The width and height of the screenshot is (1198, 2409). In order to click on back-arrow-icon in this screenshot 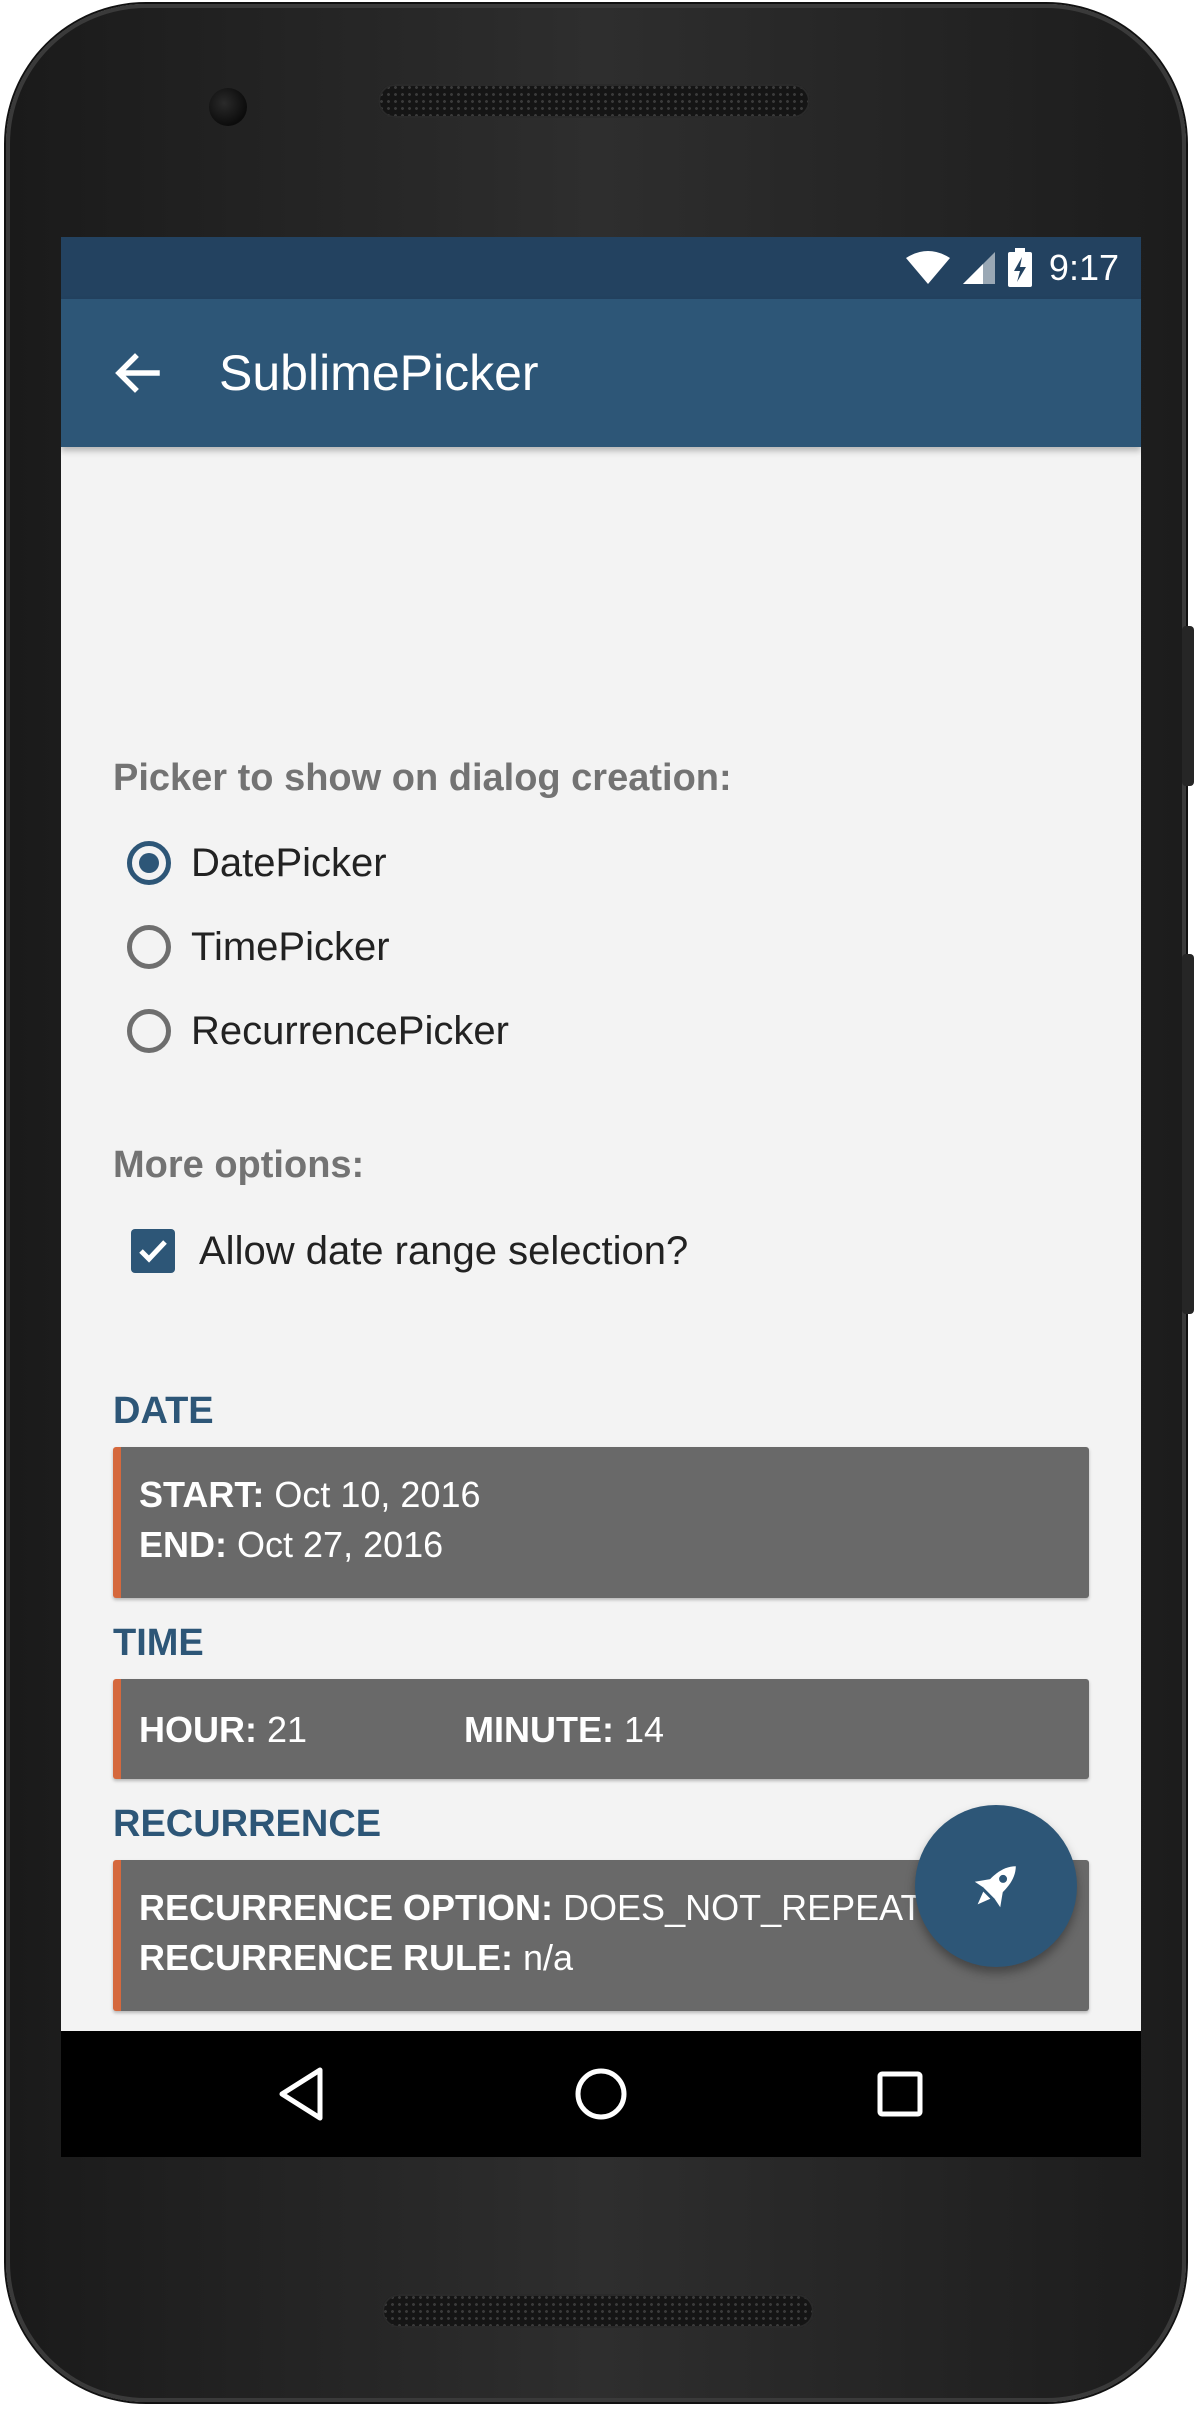, I will do `click(137, 373)`.